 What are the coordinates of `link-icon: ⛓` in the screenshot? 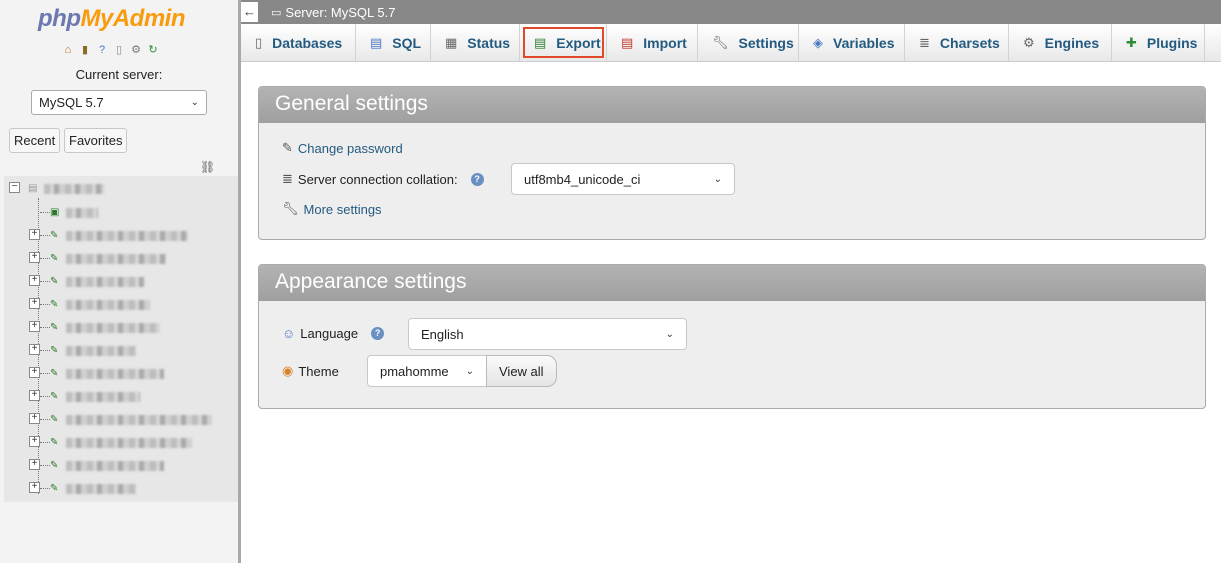 It's located at (207, 167).